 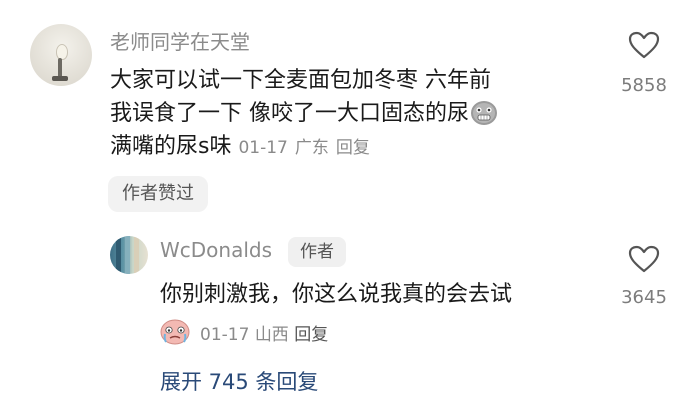 What do you see at coordinates (61, 55) in the screenshot?
I see `user-avatar` at bounding box center [61, 55].